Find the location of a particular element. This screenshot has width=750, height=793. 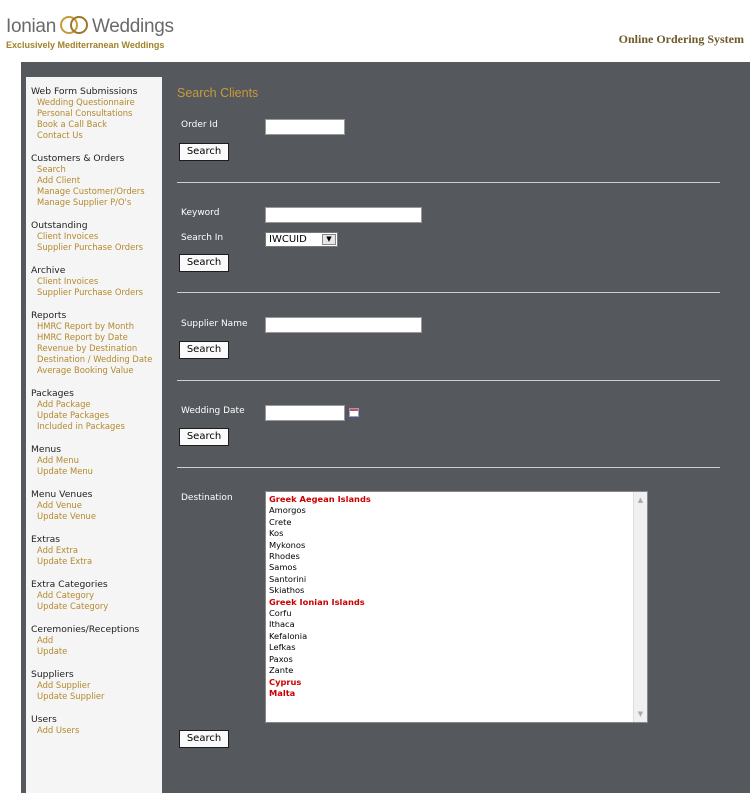

sidebar-link: Update Category is located at coordinates (96, 606).